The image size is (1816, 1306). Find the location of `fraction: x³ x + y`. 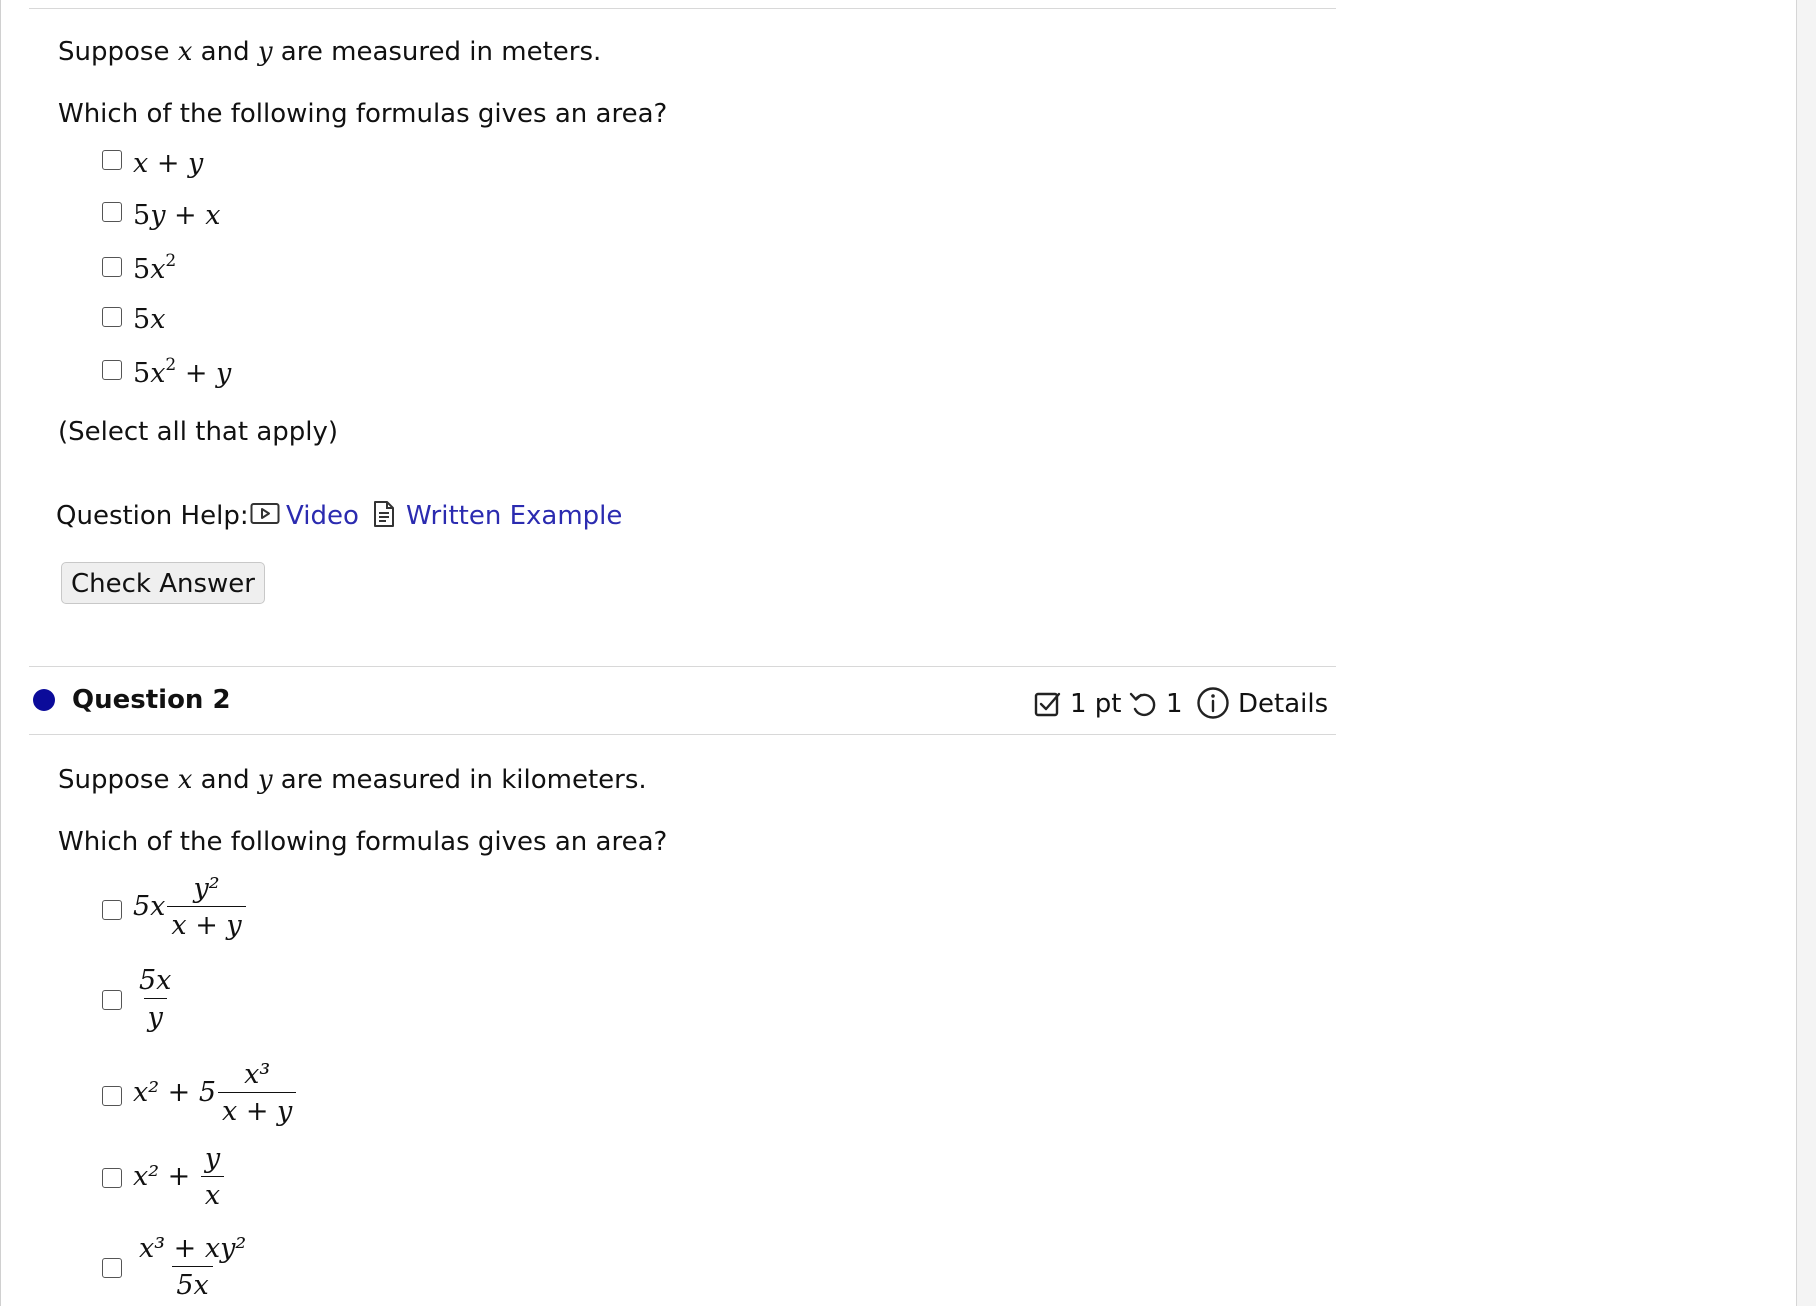

fraction: x³ x + y is located at coordinates (257, 1093).